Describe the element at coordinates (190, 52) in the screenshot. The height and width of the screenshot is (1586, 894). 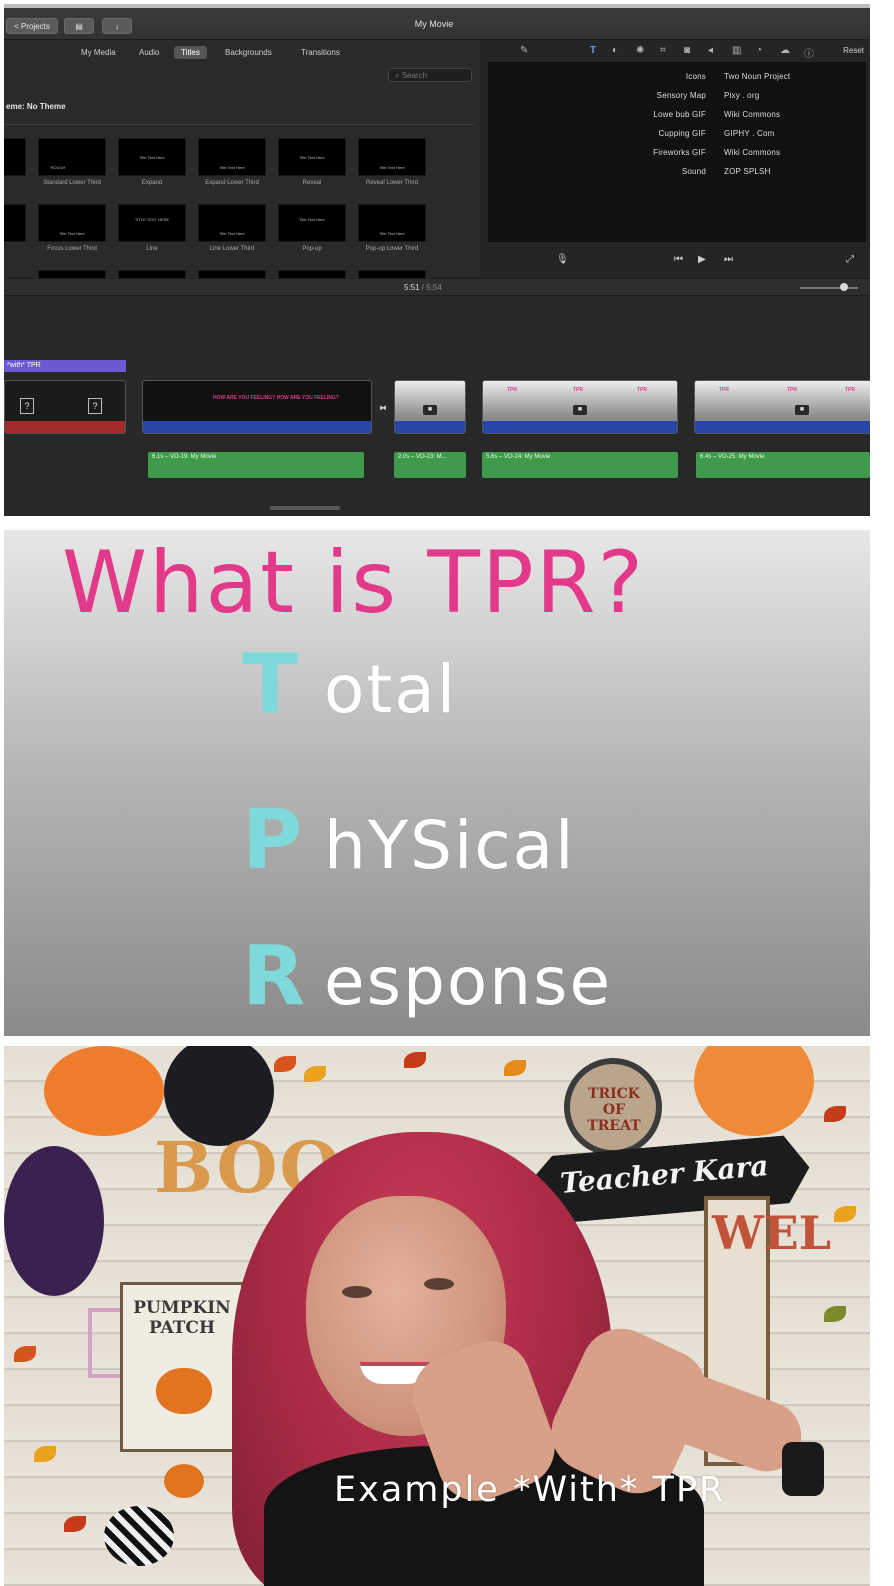
I see `tab-titles: Titles` at that location.